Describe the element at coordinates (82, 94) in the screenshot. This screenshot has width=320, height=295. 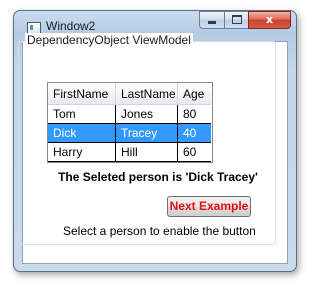
I see `column-header-firstname: FirstName` at that location.